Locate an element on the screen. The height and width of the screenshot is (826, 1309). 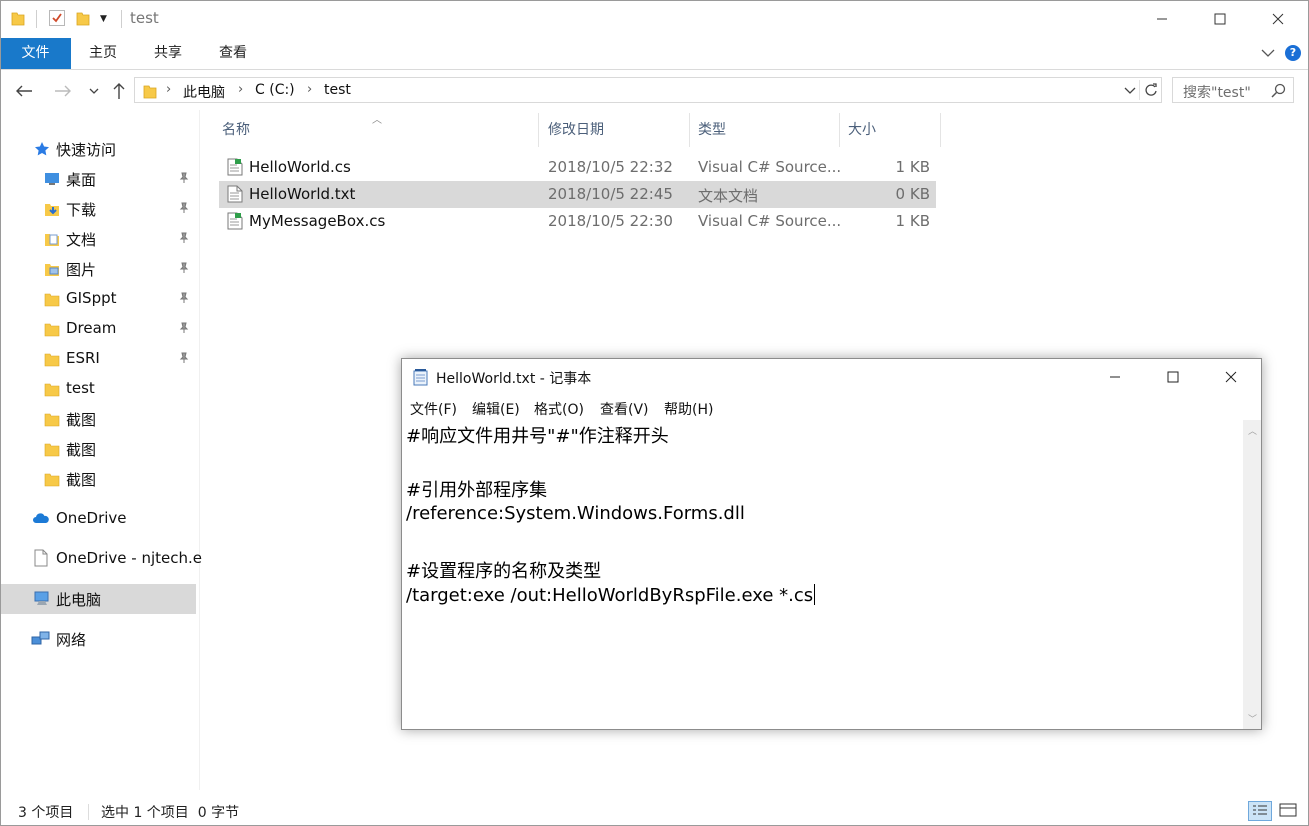
nav-item-gisppt: GISppt is located at coordinates (98, 299).